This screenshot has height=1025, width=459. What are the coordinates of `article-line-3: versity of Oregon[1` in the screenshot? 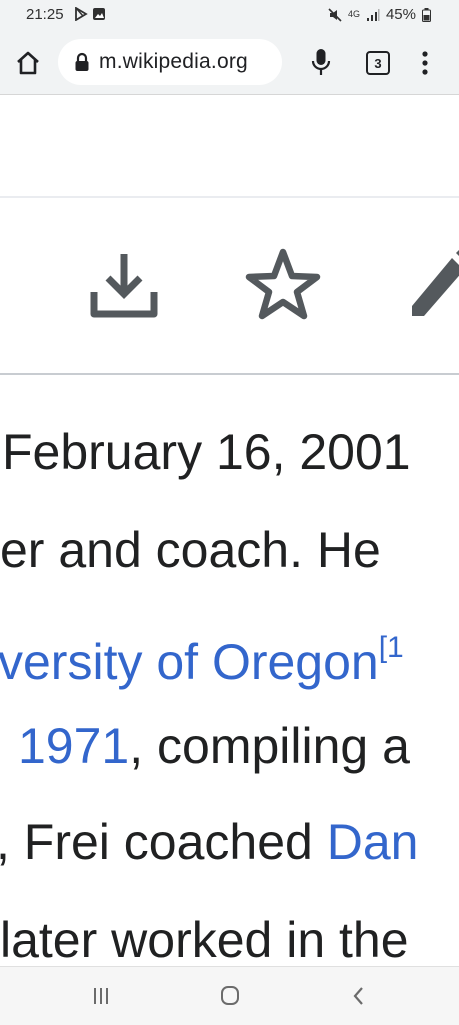 It's located at (202, 655).